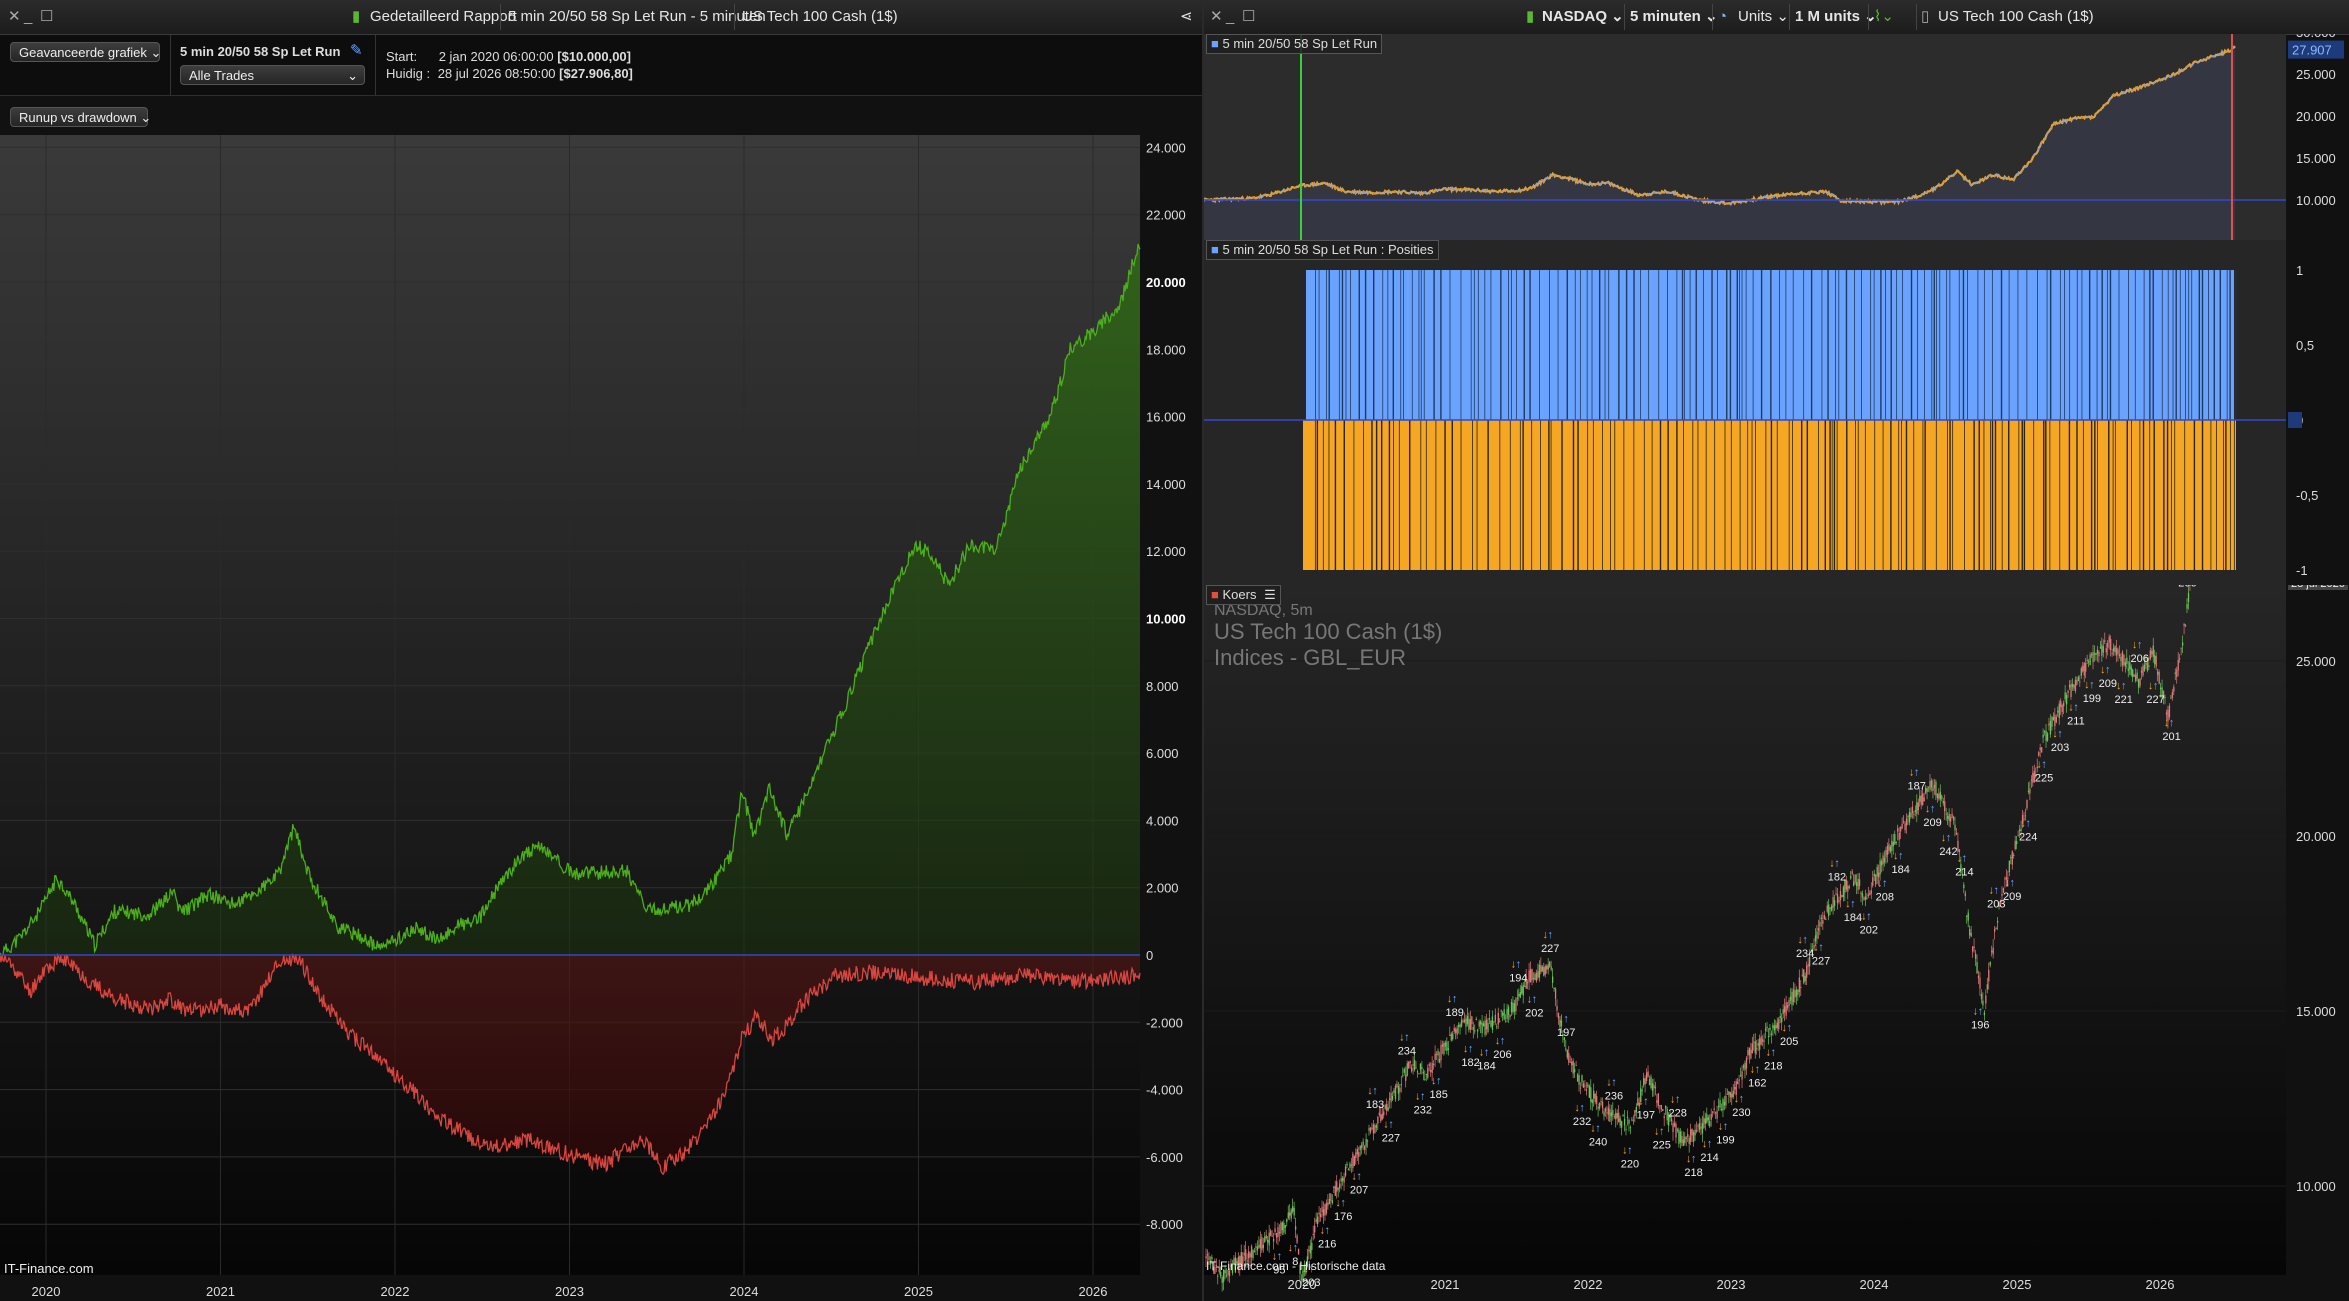 The height and width of the screenshot is (1301, 2349). I want to click on units-select: Units ⌄, so click(1763, 17).